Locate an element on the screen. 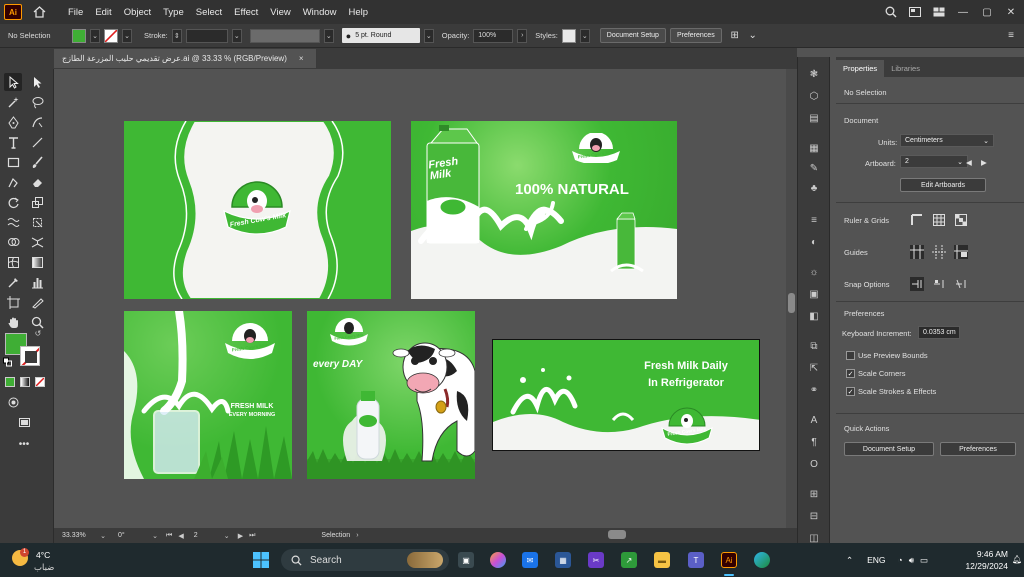  last-artboard-icon: ⏭ is located at coordinates (252, 536).